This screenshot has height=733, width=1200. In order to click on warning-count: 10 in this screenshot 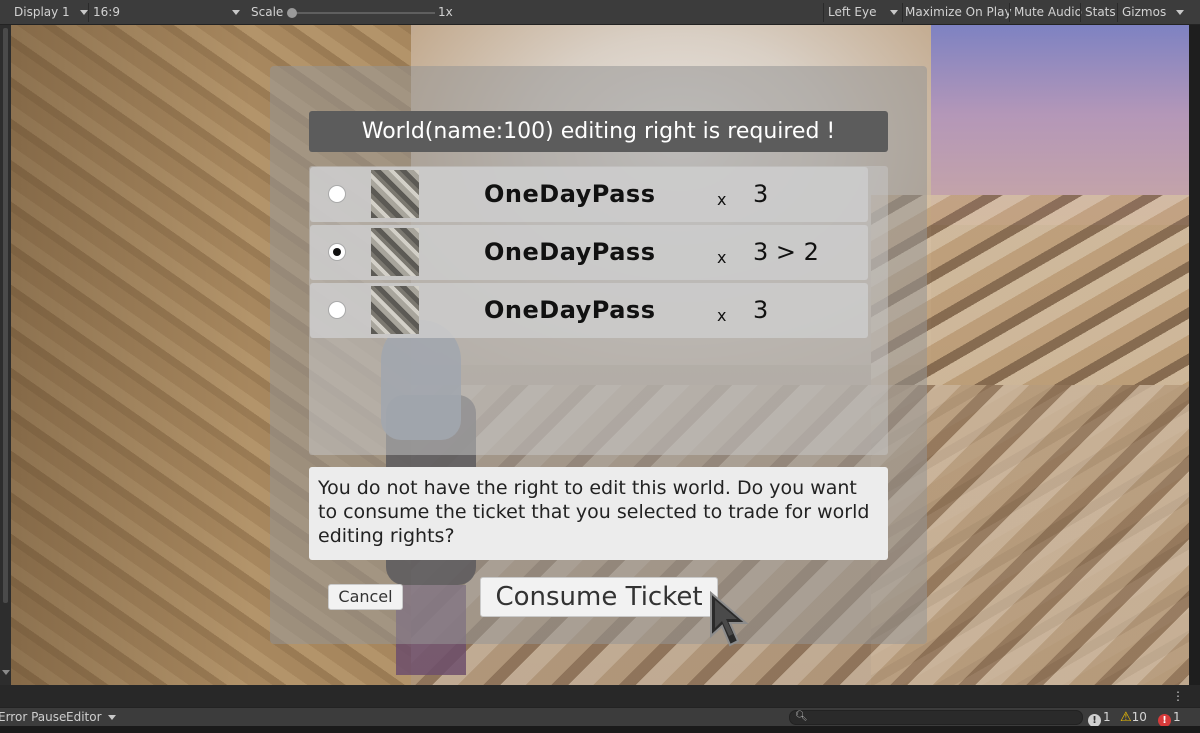, I will do `click(1139, 717)`.